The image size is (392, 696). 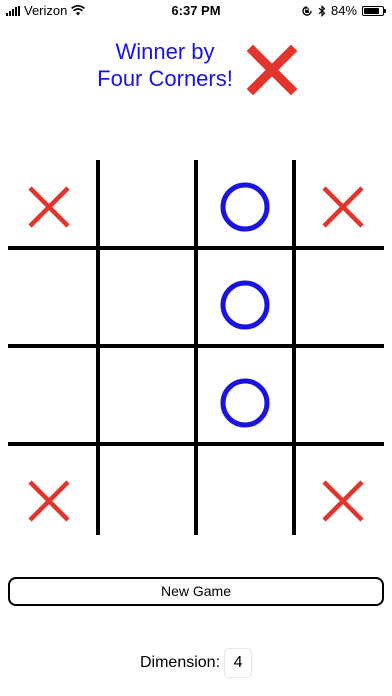 What do you see at coordinates (307, 10) in the screenshot?
I see `orientation-lock-icon` at bounding box center [307, 10].